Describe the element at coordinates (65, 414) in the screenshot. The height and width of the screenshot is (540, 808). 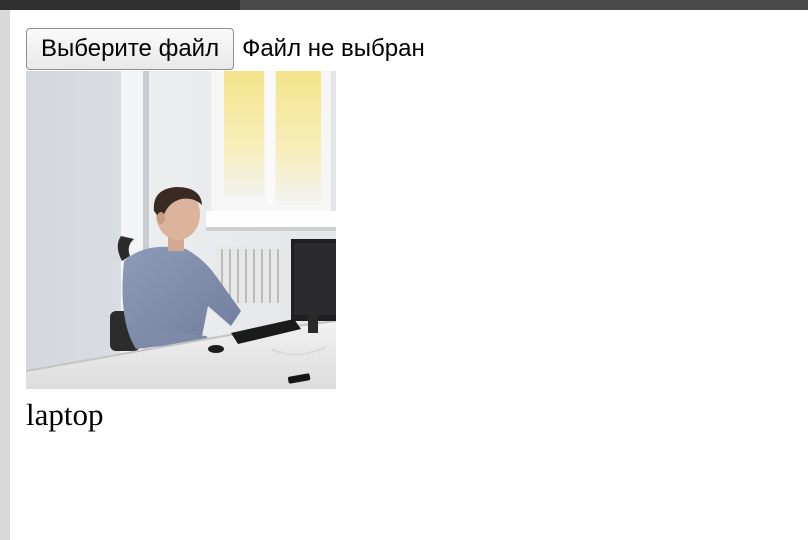
I see `prediction-label: laptop` at that location.